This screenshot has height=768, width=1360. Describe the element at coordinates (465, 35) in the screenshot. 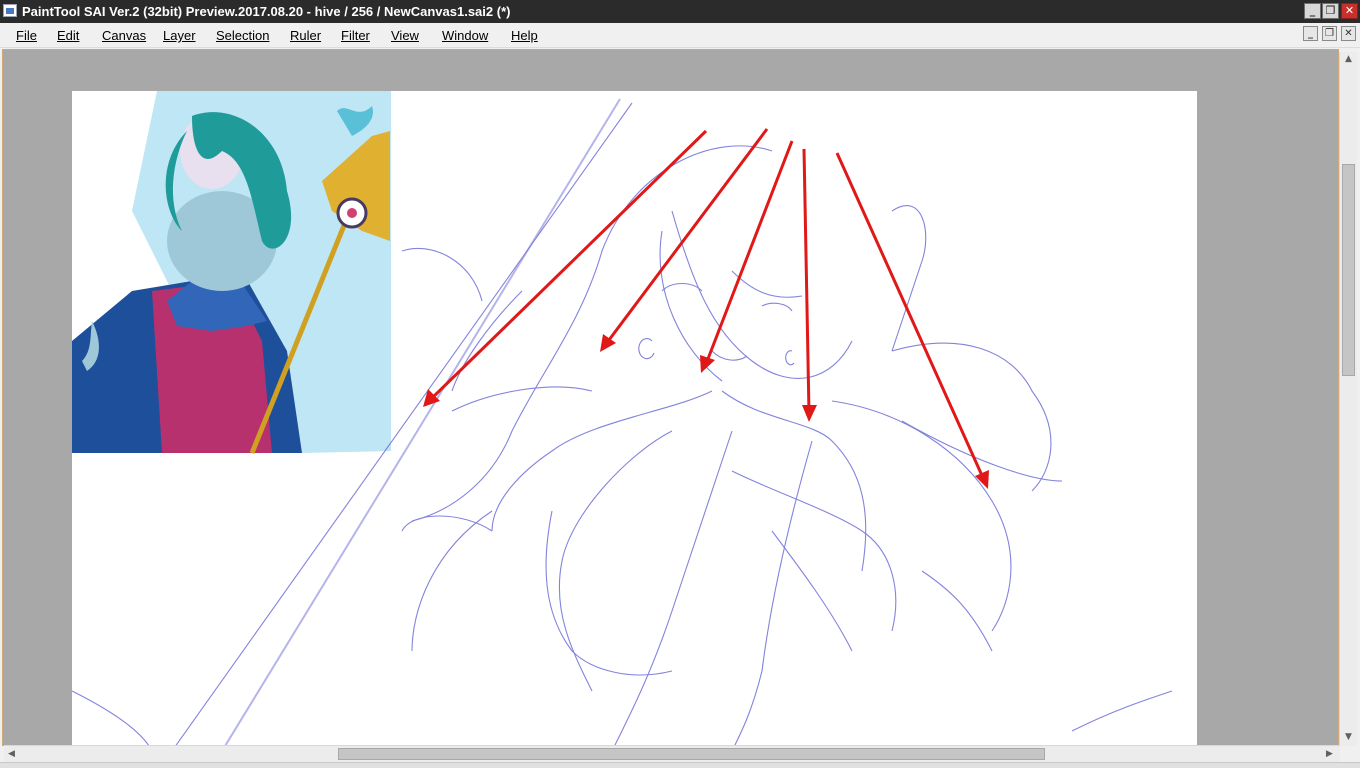

I see `menu-window: Window` at that location.